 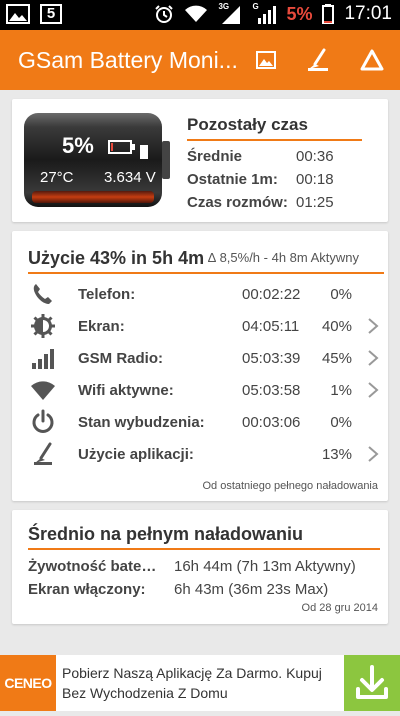 I want to click on wifi-icon, so click(x=43, y=390).